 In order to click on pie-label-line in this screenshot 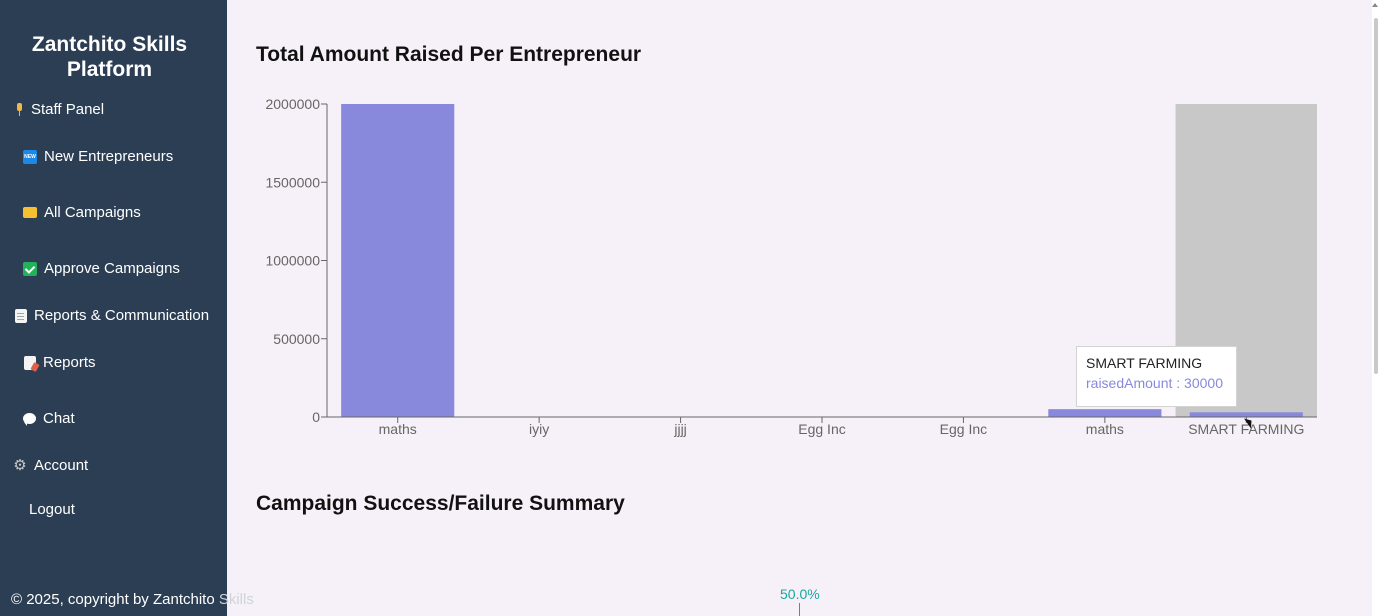, I will do `click(799, 609)`.